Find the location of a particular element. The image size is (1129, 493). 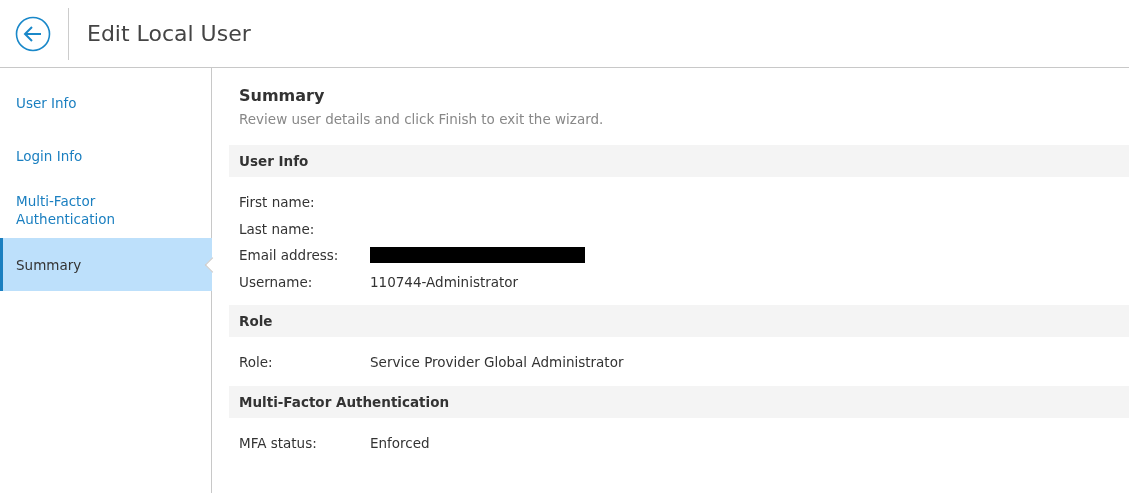

field-label: First name: is located at coordinates (277, 202).